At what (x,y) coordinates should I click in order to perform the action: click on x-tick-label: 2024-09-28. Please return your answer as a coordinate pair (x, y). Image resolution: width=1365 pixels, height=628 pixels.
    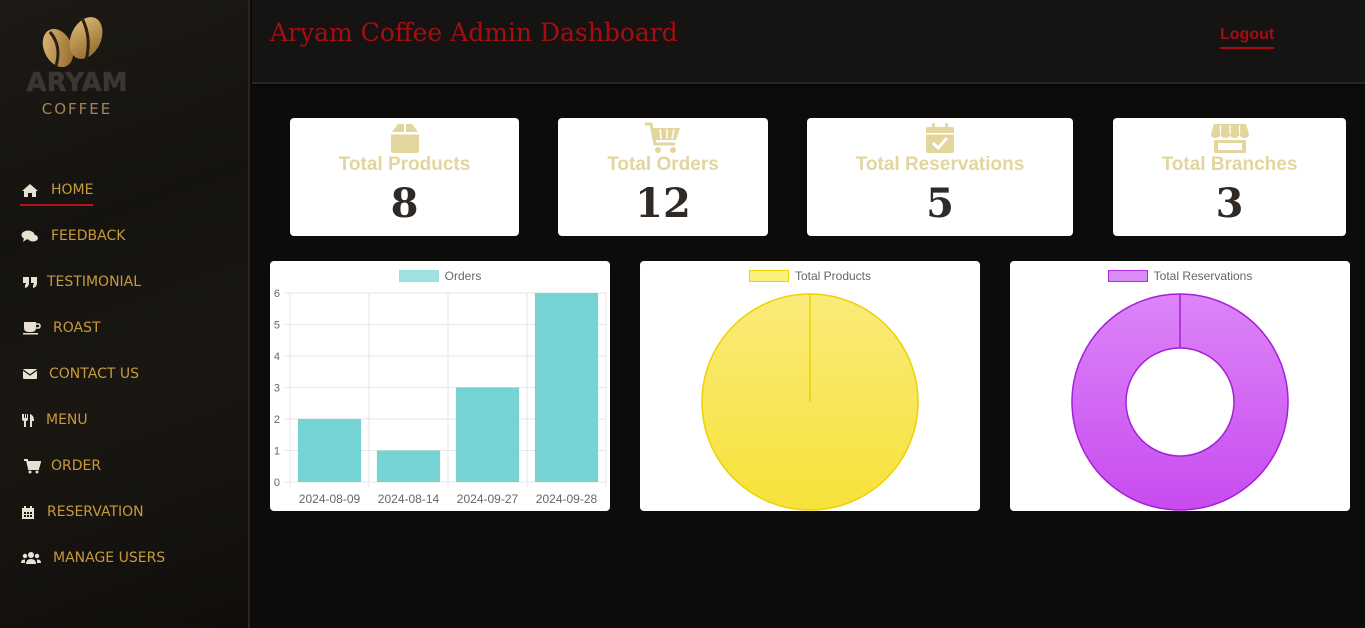
    Looking at the image, I should click on (567, 499).